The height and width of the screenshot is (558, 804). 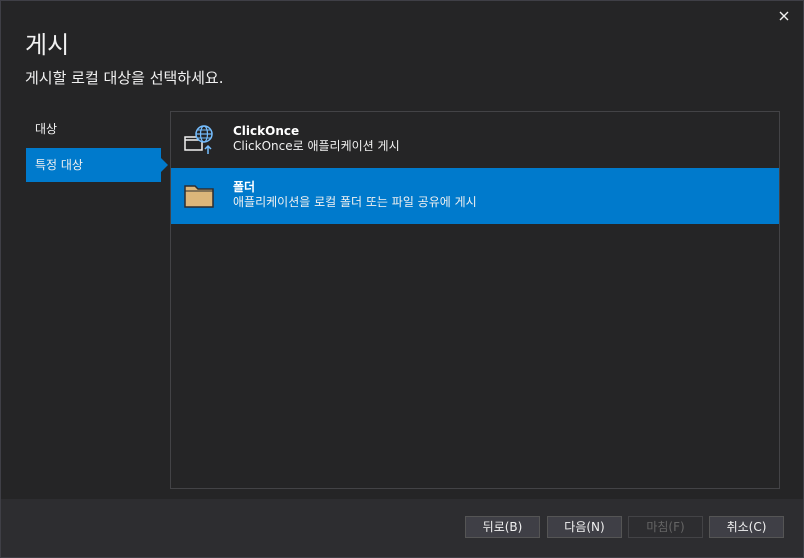 What do you see at coordinates (475, 140) in the screenshot?
I see `option-clickonce: ClickOnce ClickOnce로 애플리케이션 게시` at bounding box center [475, 140].